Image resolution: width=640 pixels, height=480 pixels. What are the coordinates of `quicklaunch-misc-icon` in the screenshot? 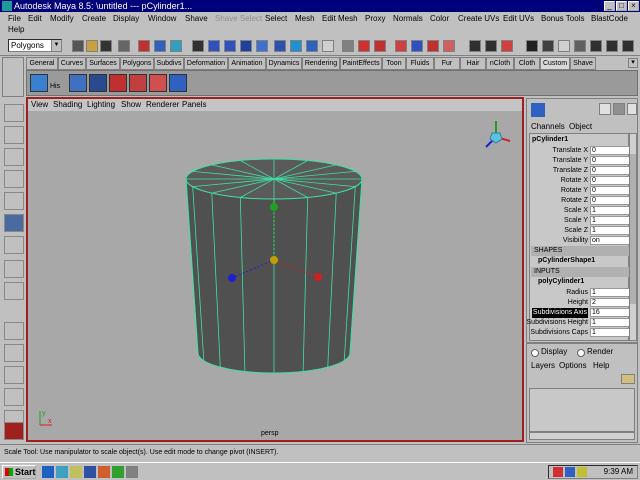 It's located at (132, 472).